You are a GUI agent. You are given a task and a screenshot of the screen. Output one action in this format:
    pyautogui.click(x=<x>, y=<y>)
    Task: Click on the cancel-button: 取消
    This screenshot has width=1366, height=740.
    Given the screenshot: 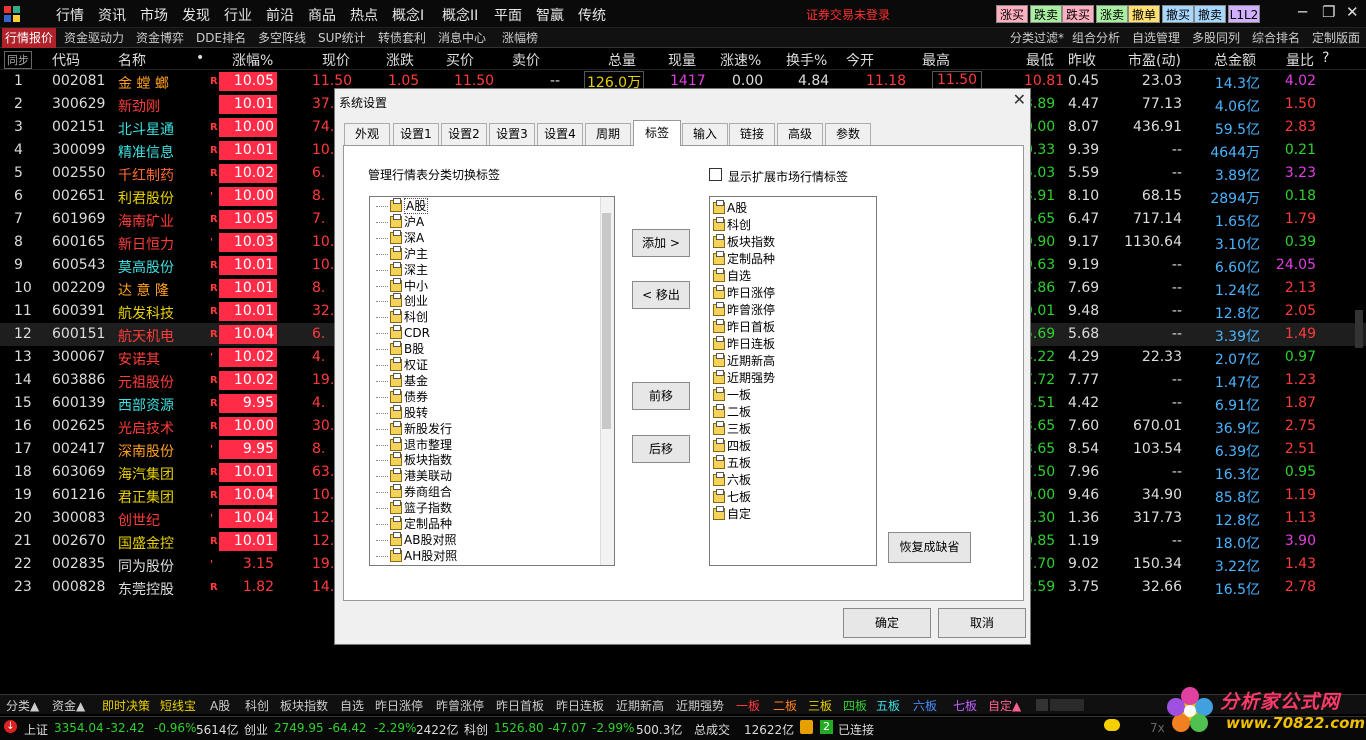 What is the action you would take?
    pyautogui.click(x=982, y=623)
    